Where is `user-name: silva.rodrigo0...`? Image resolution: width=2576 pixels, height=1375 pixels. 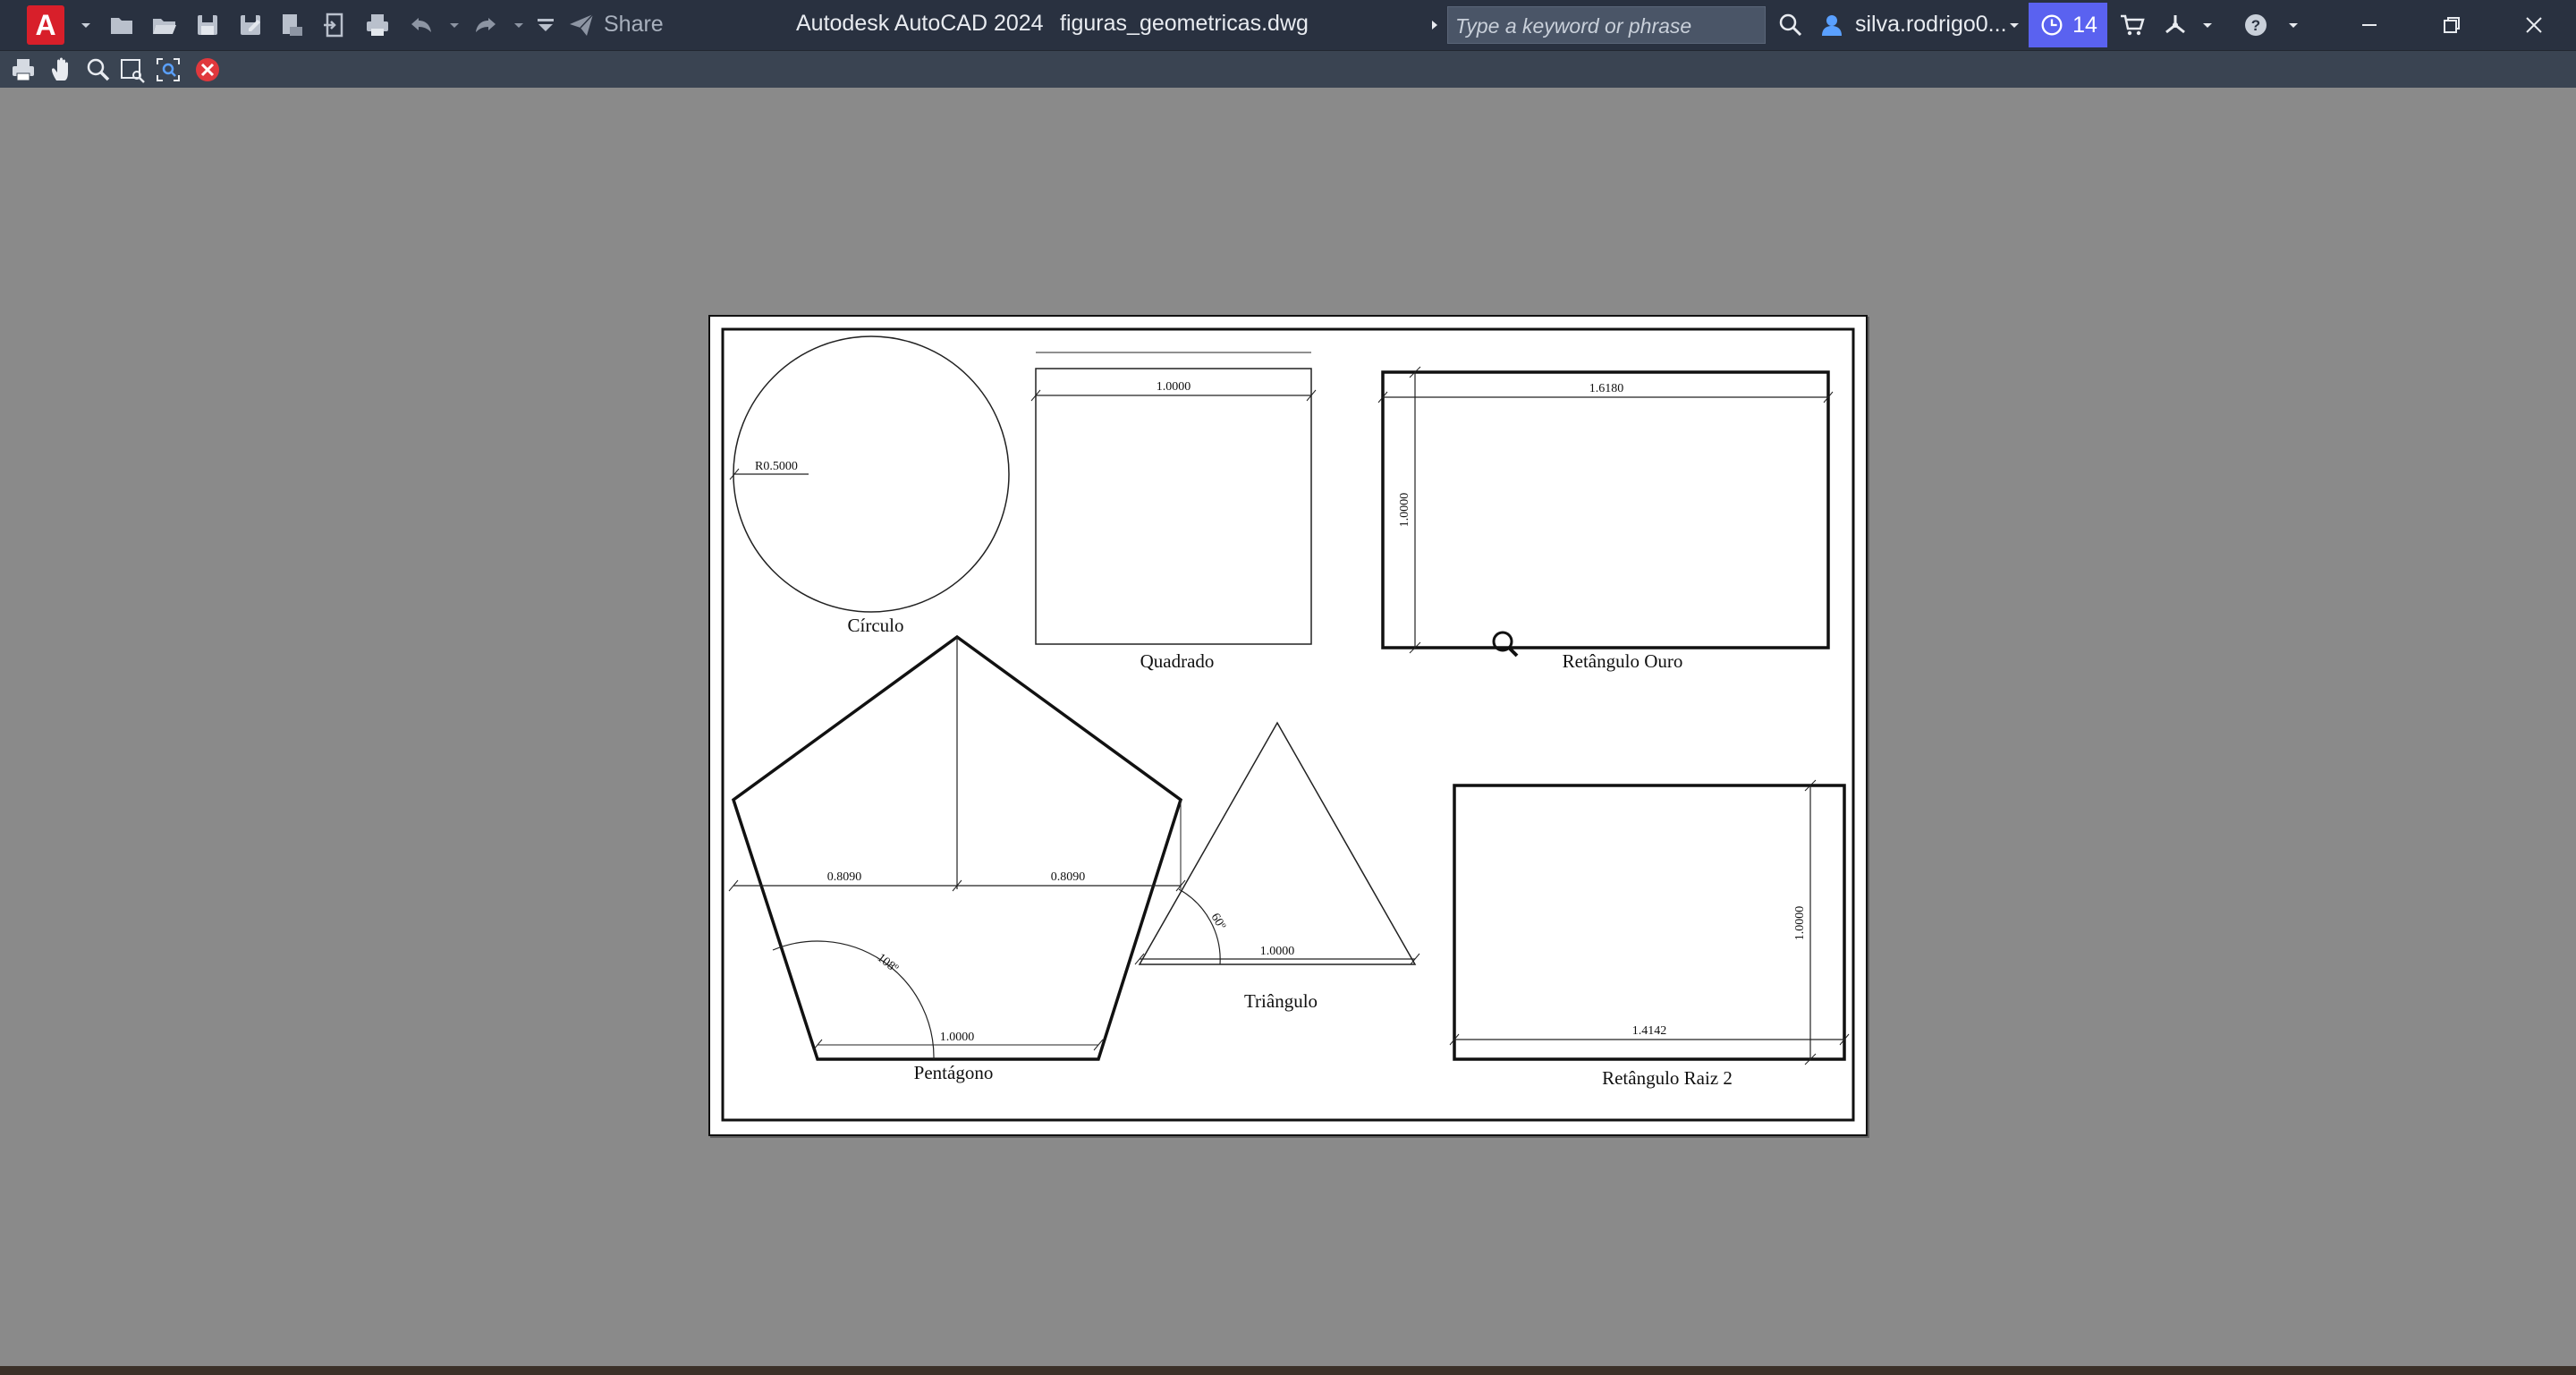
user-name: silva.rodrigo0... is located at coordinates (1931, 25).